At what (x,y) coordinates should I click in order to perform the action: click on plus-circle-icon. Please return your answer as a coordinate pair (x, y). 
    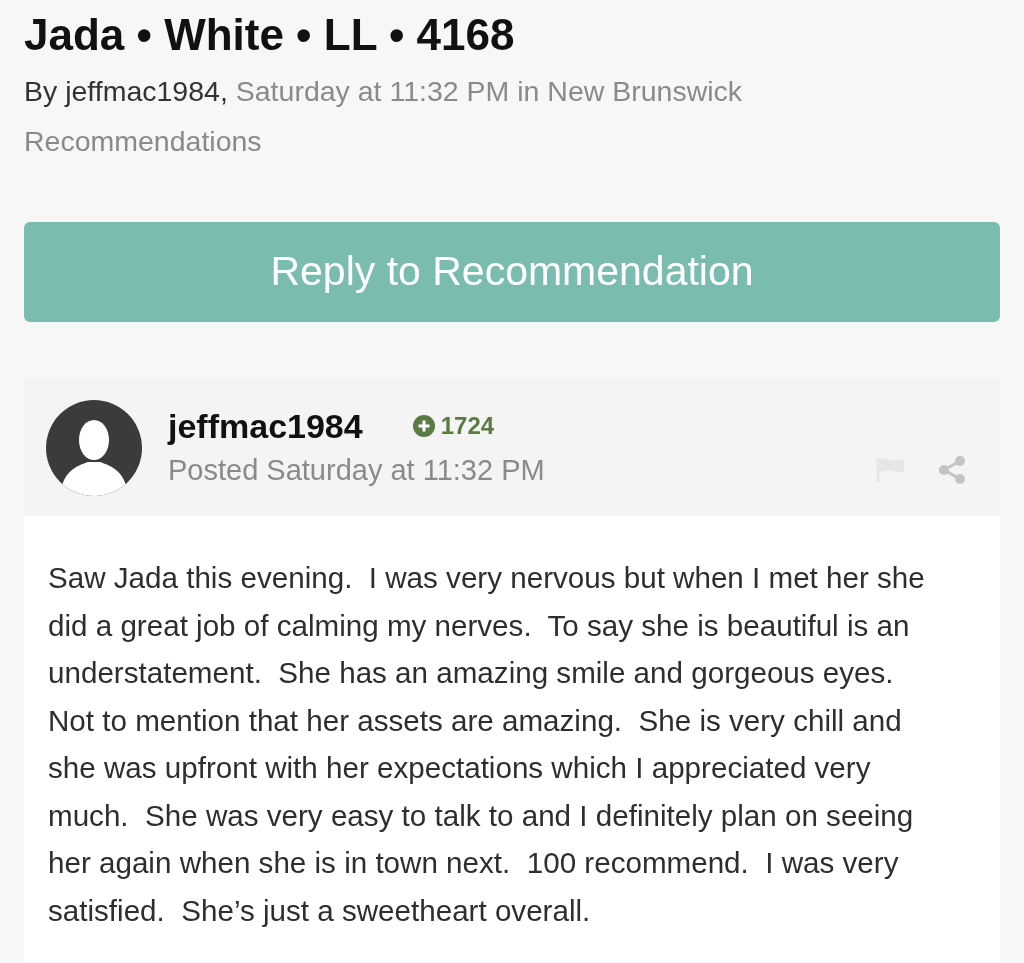
    Looking at the image, I should click on (423, 426).